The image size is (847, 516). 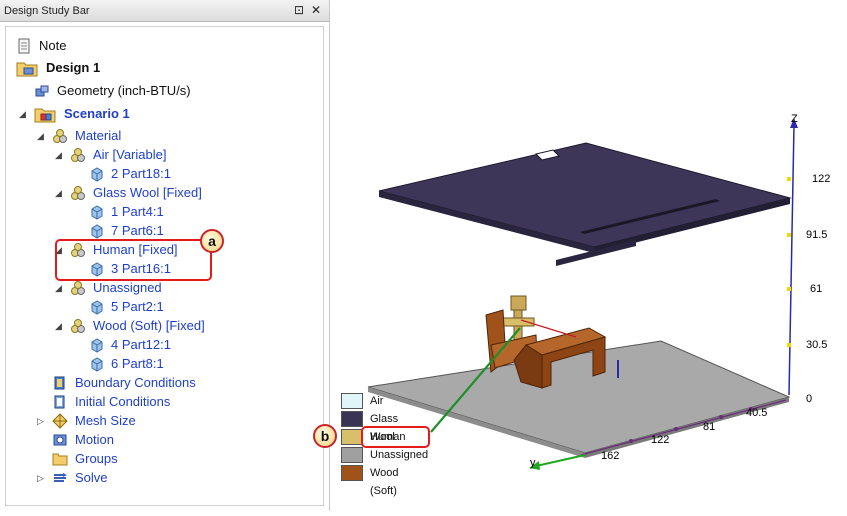 I want to click on tree-label-solve: Solve, so click(x=91, y=477).